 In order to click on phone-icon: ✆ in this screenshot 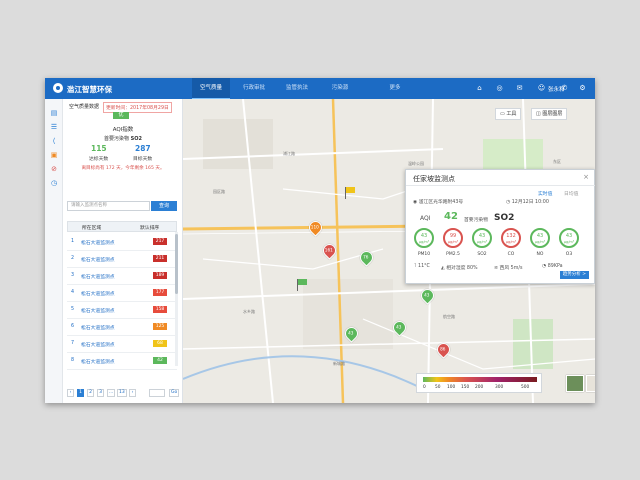, I will do `click(564, 88)`.